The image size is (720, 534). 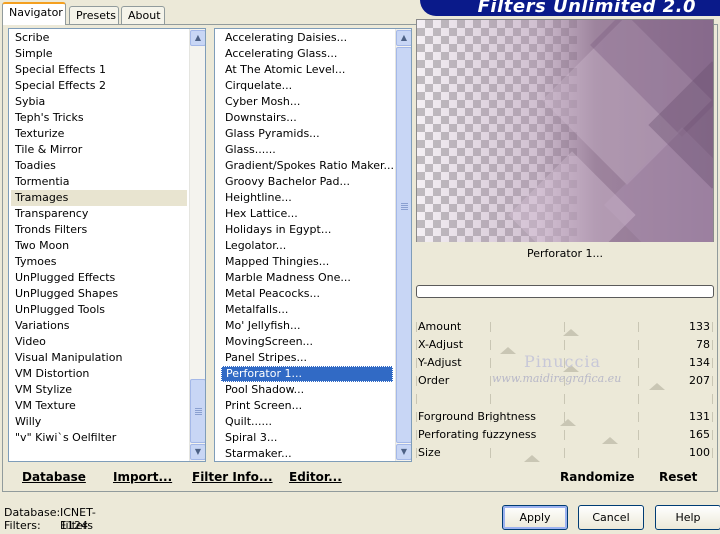 What do you see at coordinates (99, 310) in the screenshot?
I see `category-item: UnPlugged Tools` at bounding box center [99, 310].